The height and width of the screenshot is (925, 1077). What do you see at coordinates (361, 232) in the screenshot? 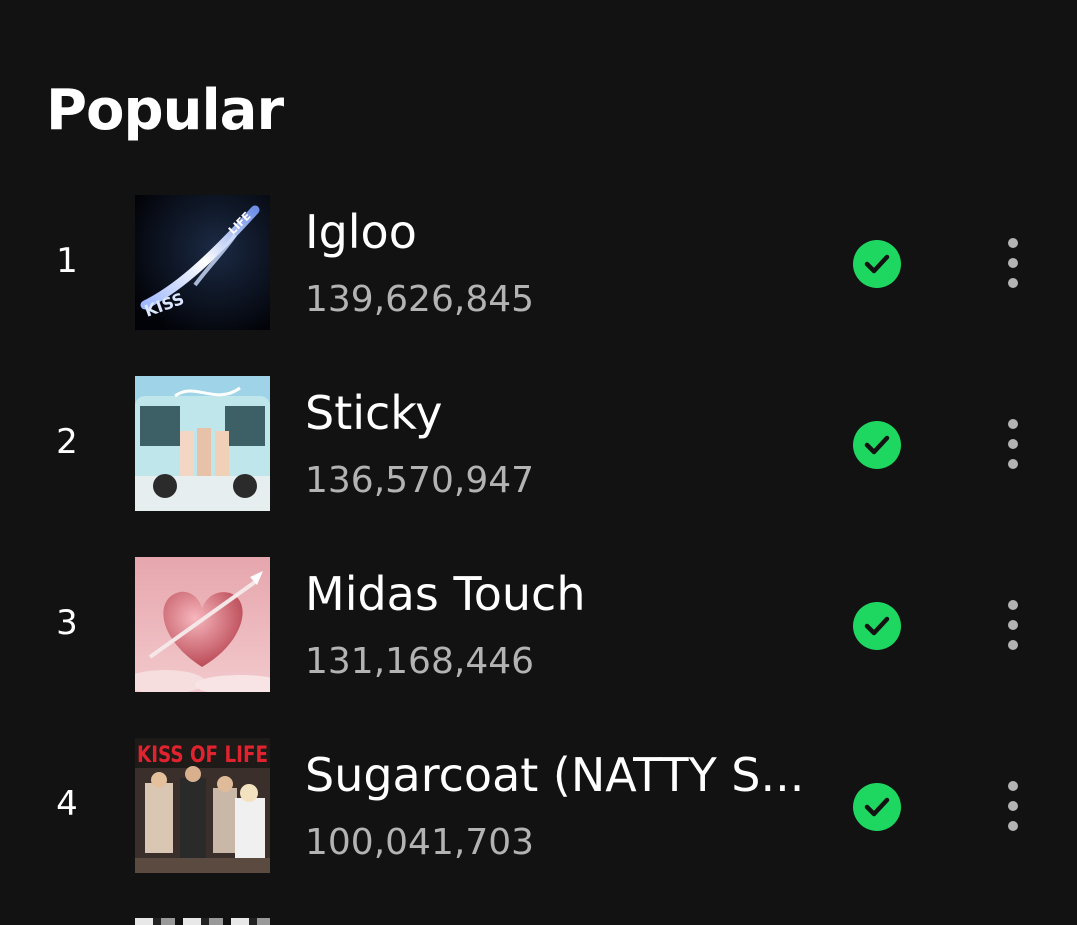
I see `track-title: Igloo` at bounding box center [361, 232].